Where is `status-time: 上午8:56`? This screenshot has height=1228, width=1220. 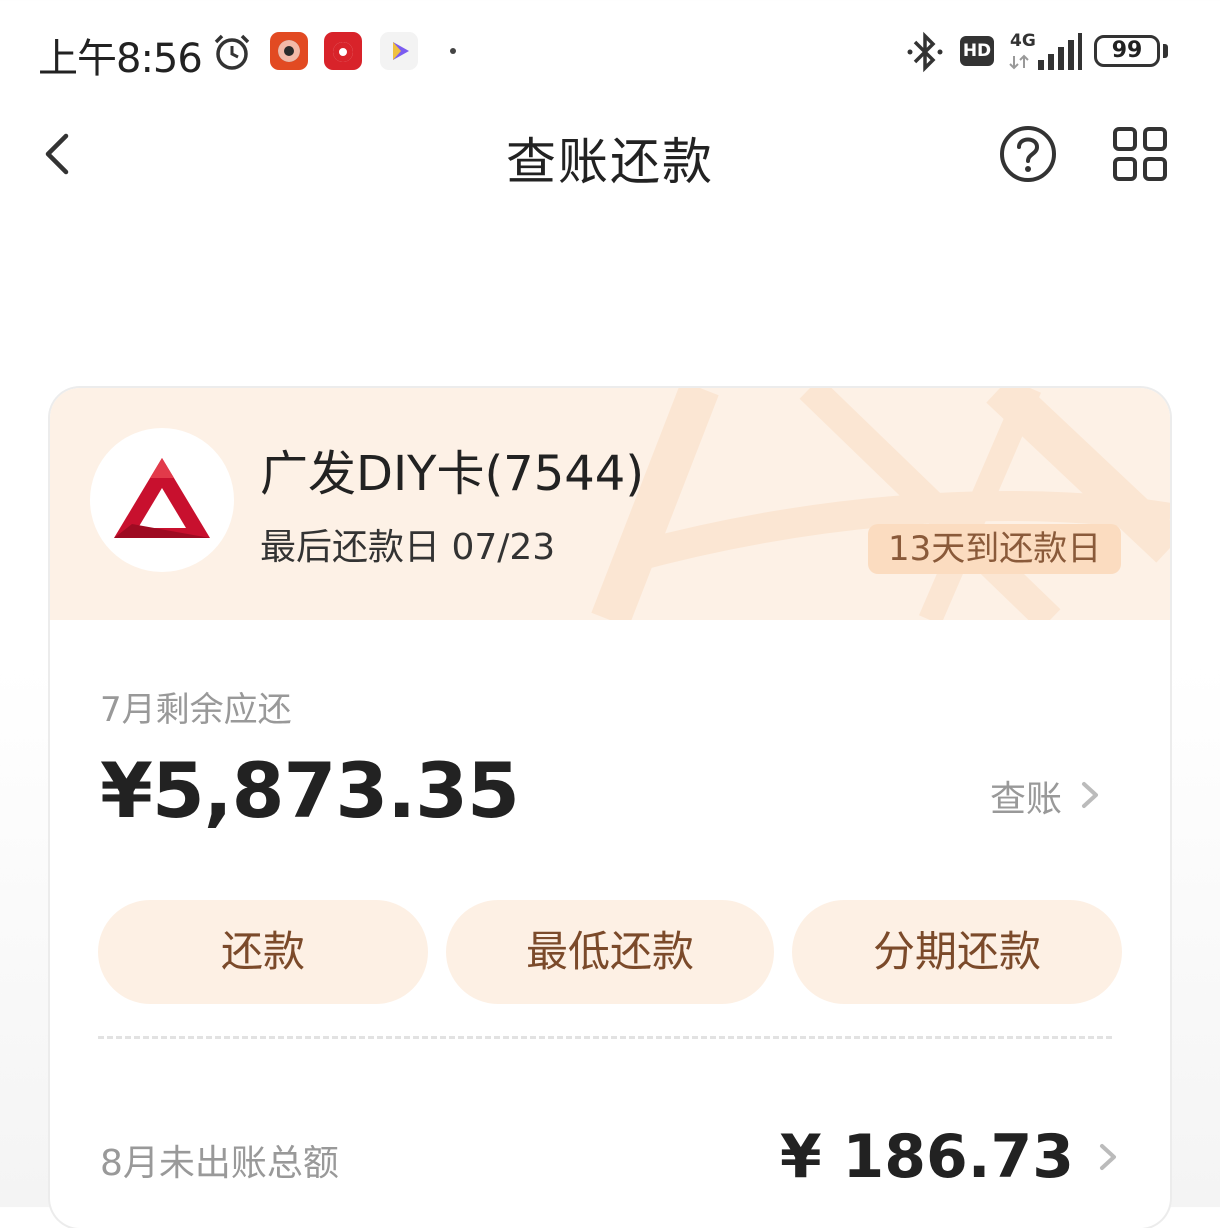 status-time: 上午8:56 is located at coordinates (120, 59).